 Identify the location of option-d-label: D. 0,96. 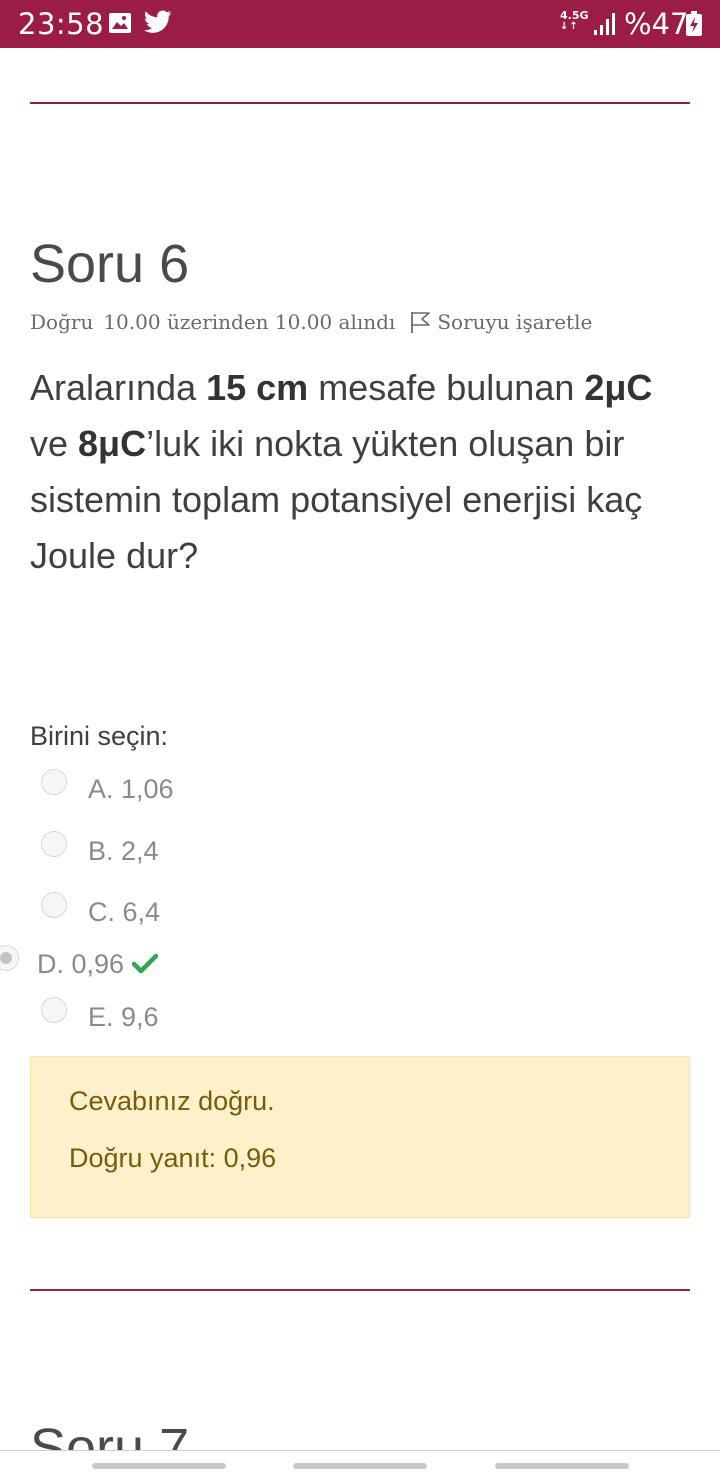
(81, 964).